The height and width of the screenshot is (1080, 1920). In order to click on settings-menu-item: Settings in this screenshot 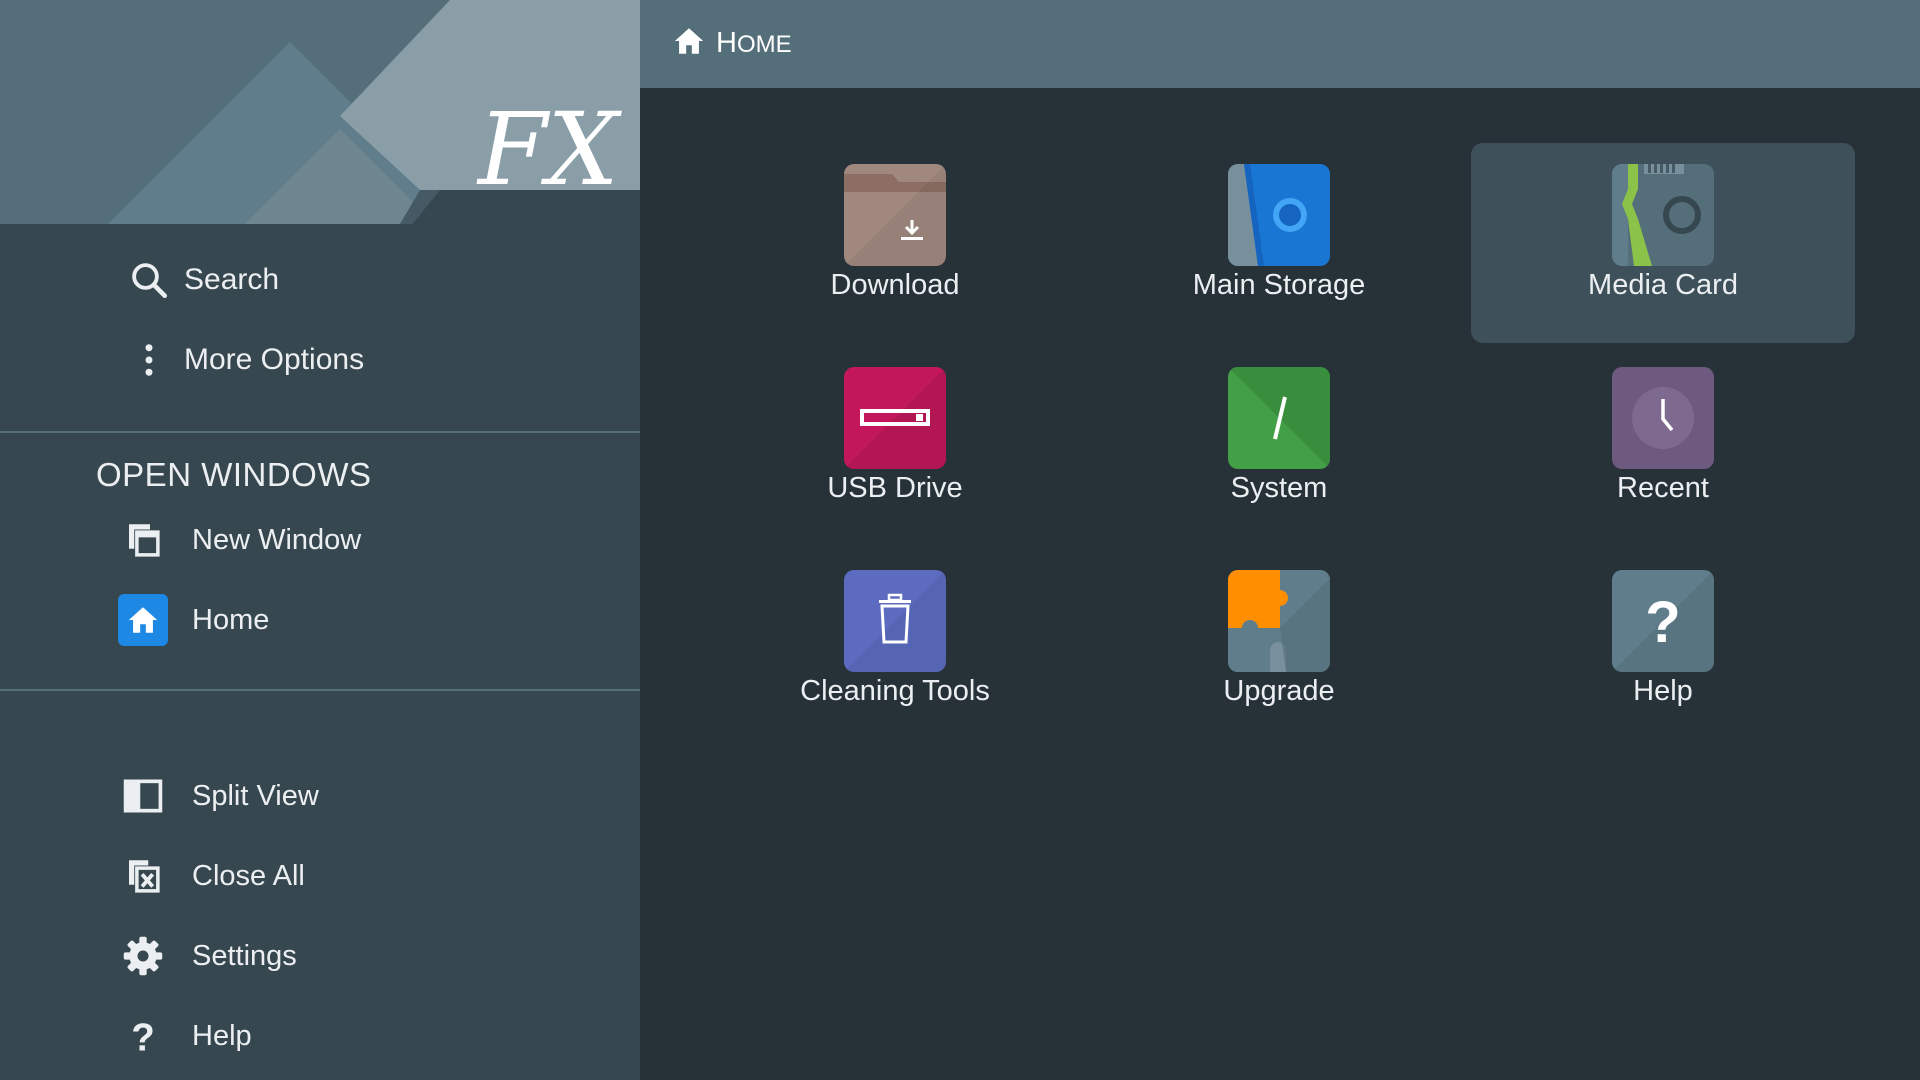, I will do `click(320, 956)`.